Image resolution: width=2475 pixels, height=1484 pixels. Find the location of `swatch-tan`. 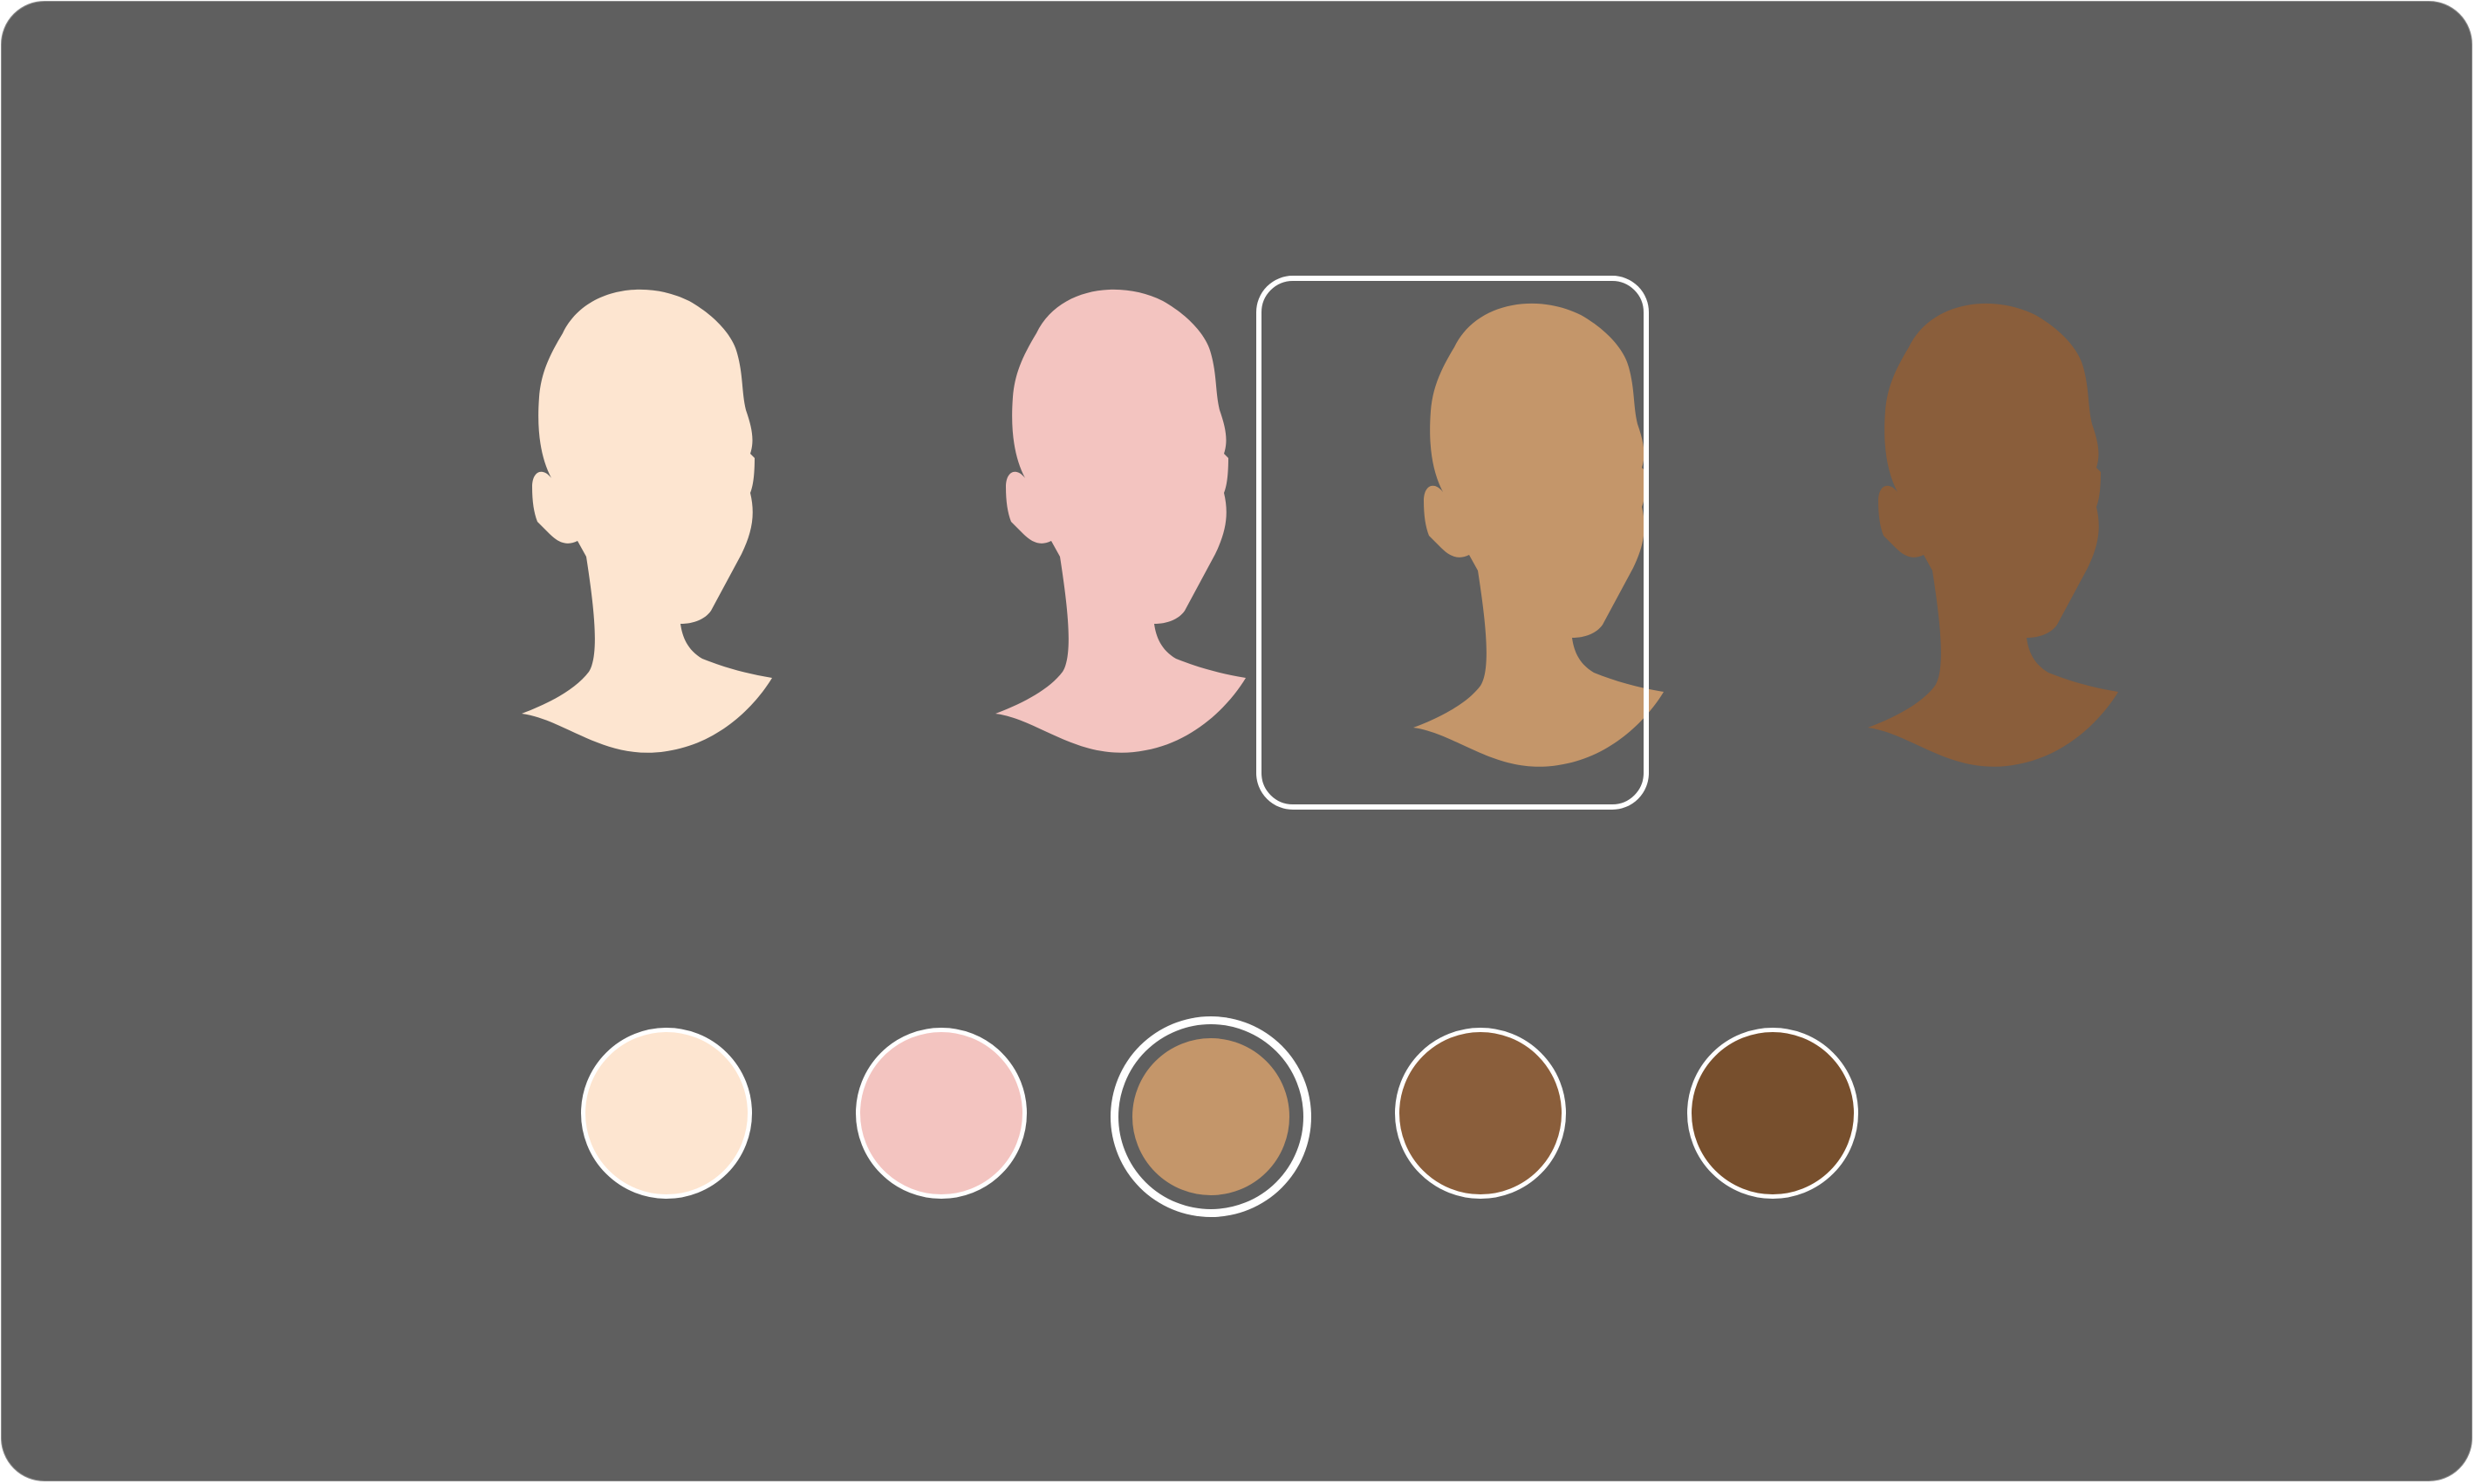

swatch-tan is located at coordinates (1210, 1116).